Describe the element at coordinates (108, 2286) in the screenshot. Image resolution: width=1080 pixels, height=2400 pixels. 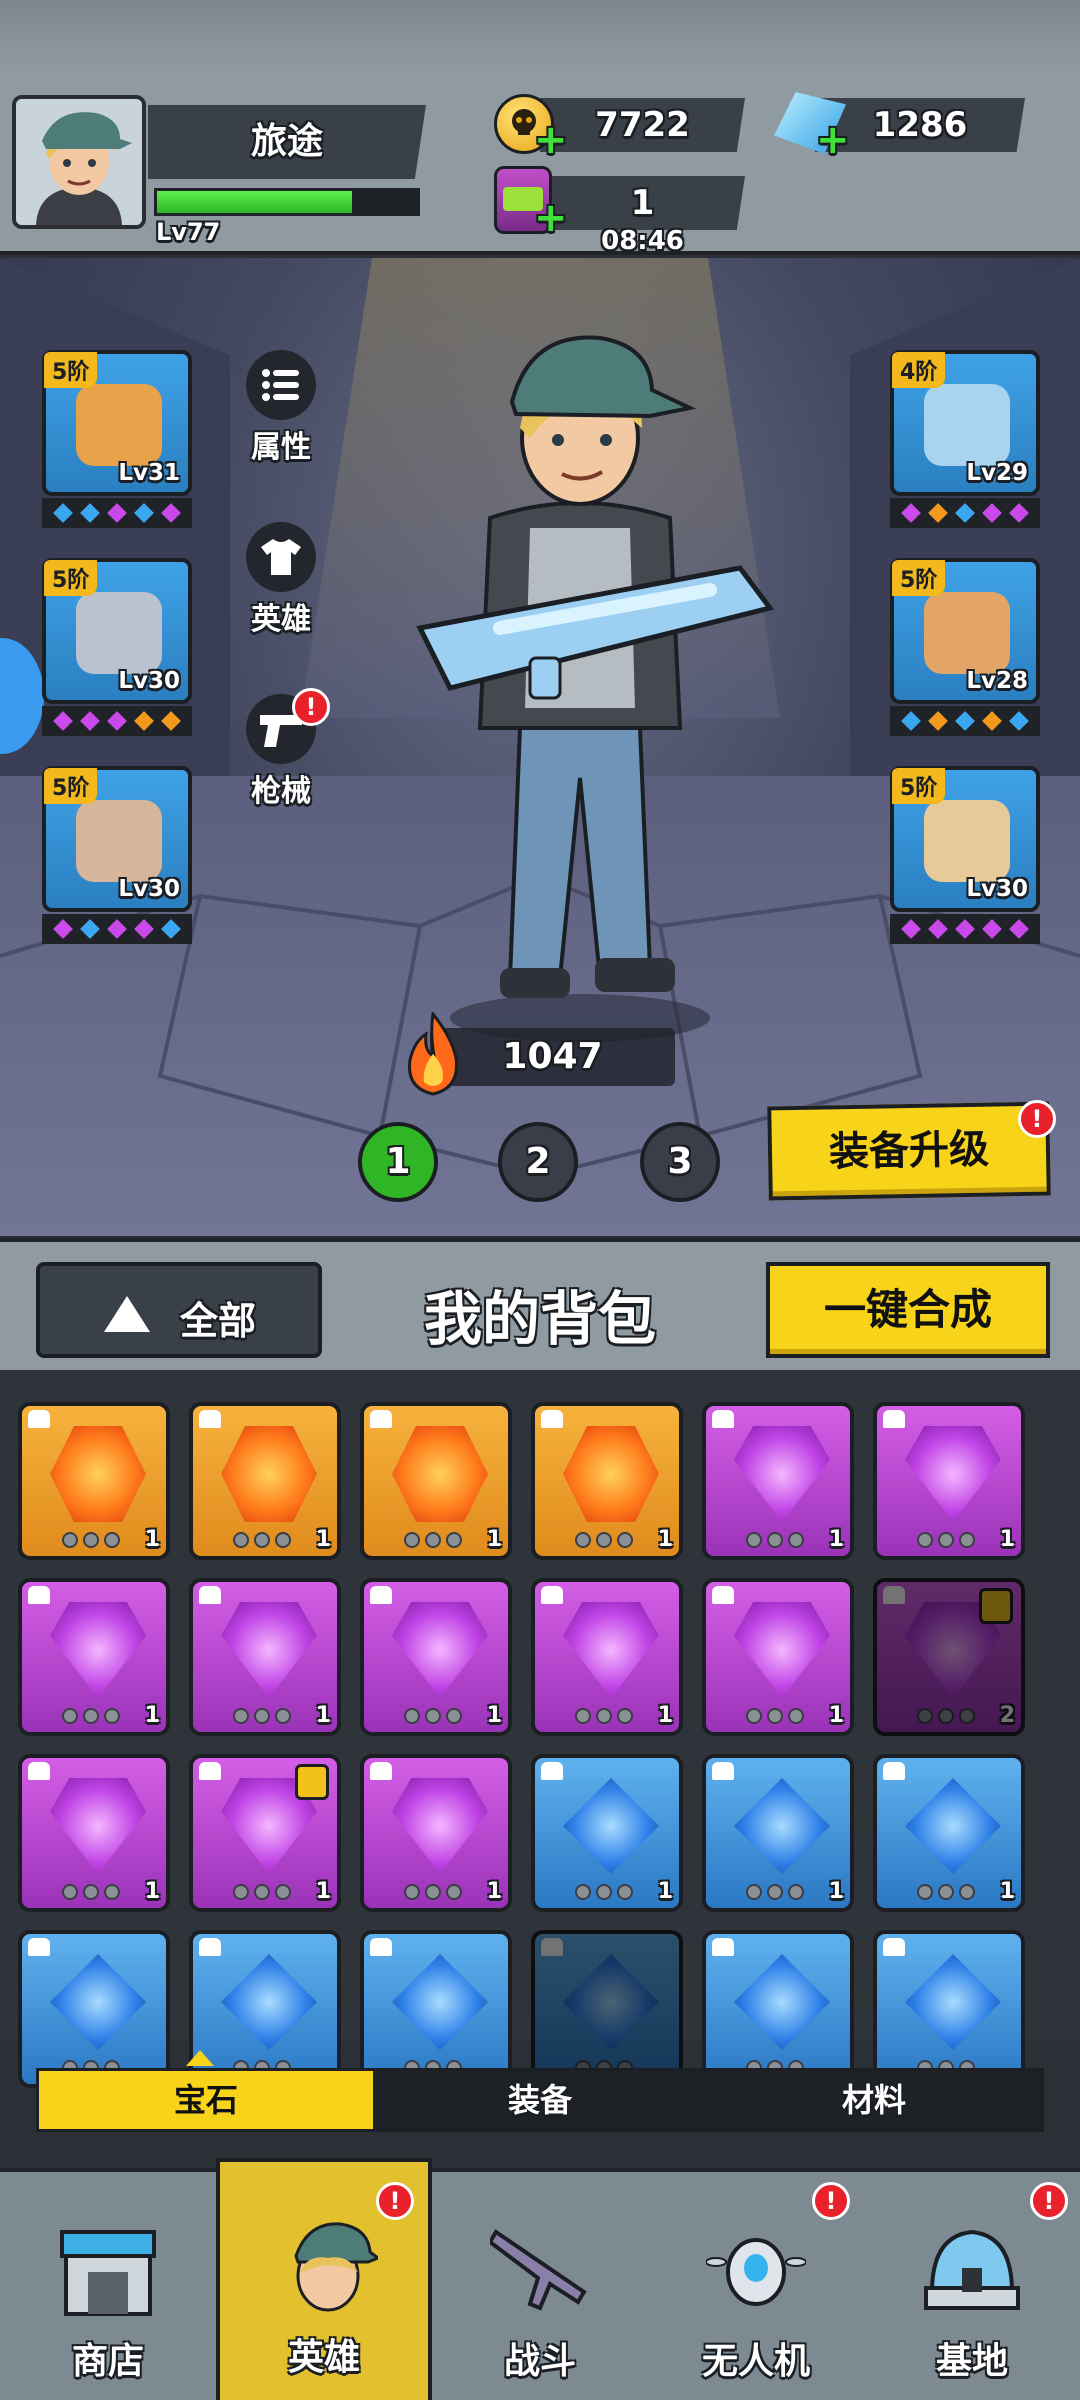
I see `nav-shop: 商店` at that location.